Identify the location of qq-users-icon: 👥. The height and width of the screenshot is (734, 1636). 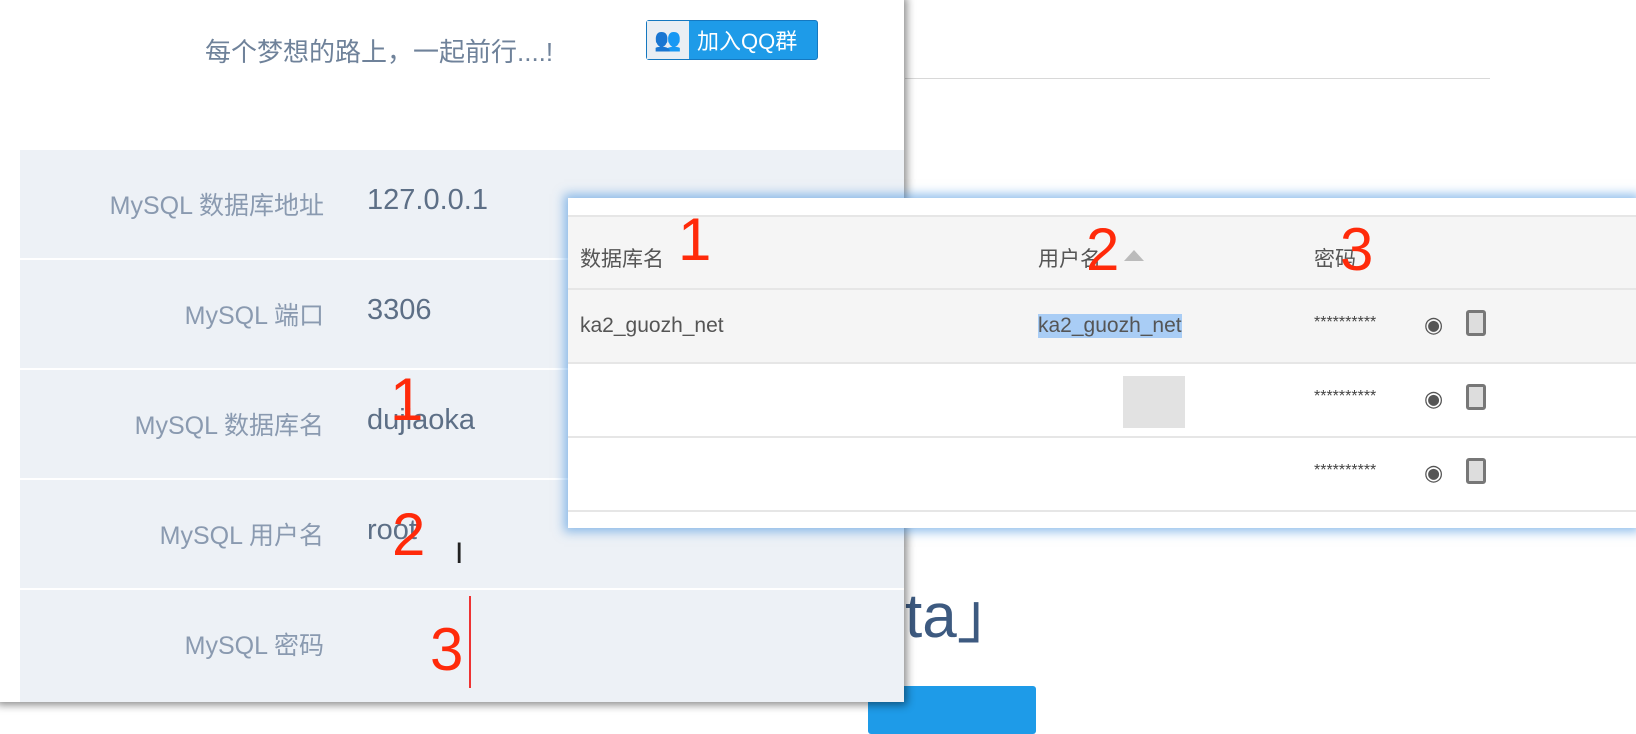
(668, 40).